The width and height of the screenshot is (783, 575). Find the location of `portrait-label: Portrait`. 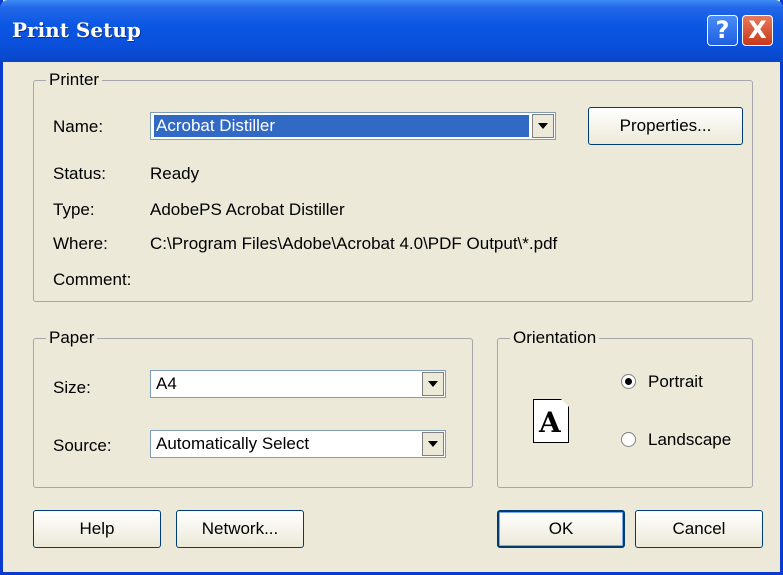

portrait-label: Portrait is located at coordinates (675, 382).